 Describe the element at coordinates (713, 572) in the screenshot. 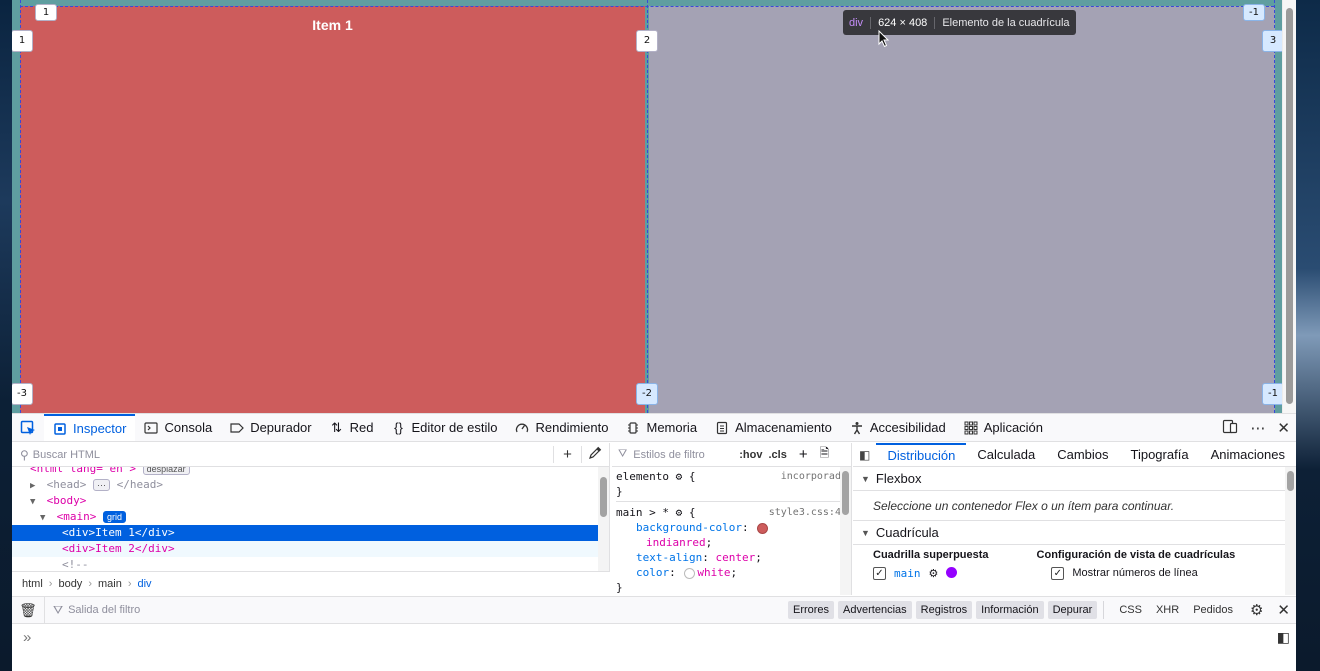

I see `declaration-value: white` at that location.